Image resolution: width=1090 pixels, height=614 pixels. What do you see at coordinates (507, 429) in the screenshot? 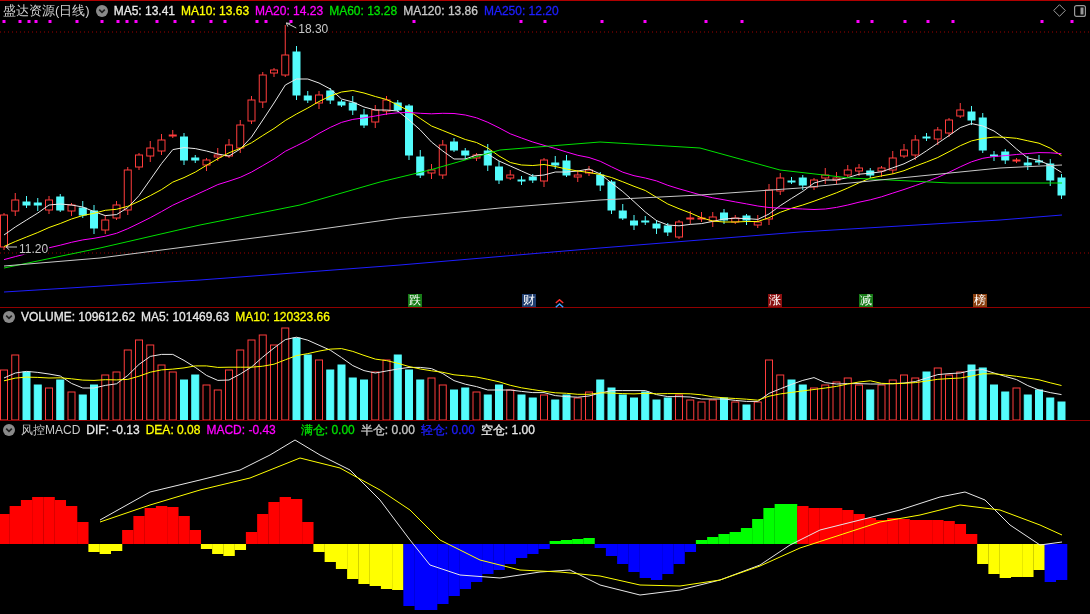
I see `indicator-value: 空仓: 1.00` at bounding box center [507, 429].